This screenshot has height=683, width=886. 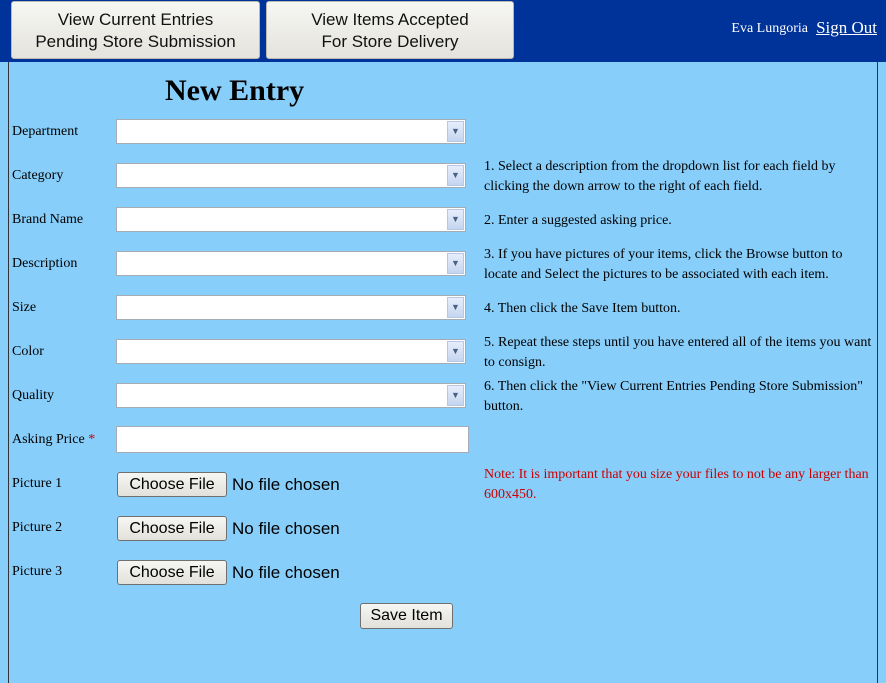 I want to click on color-select: ▼, so click(x=291, y=351).